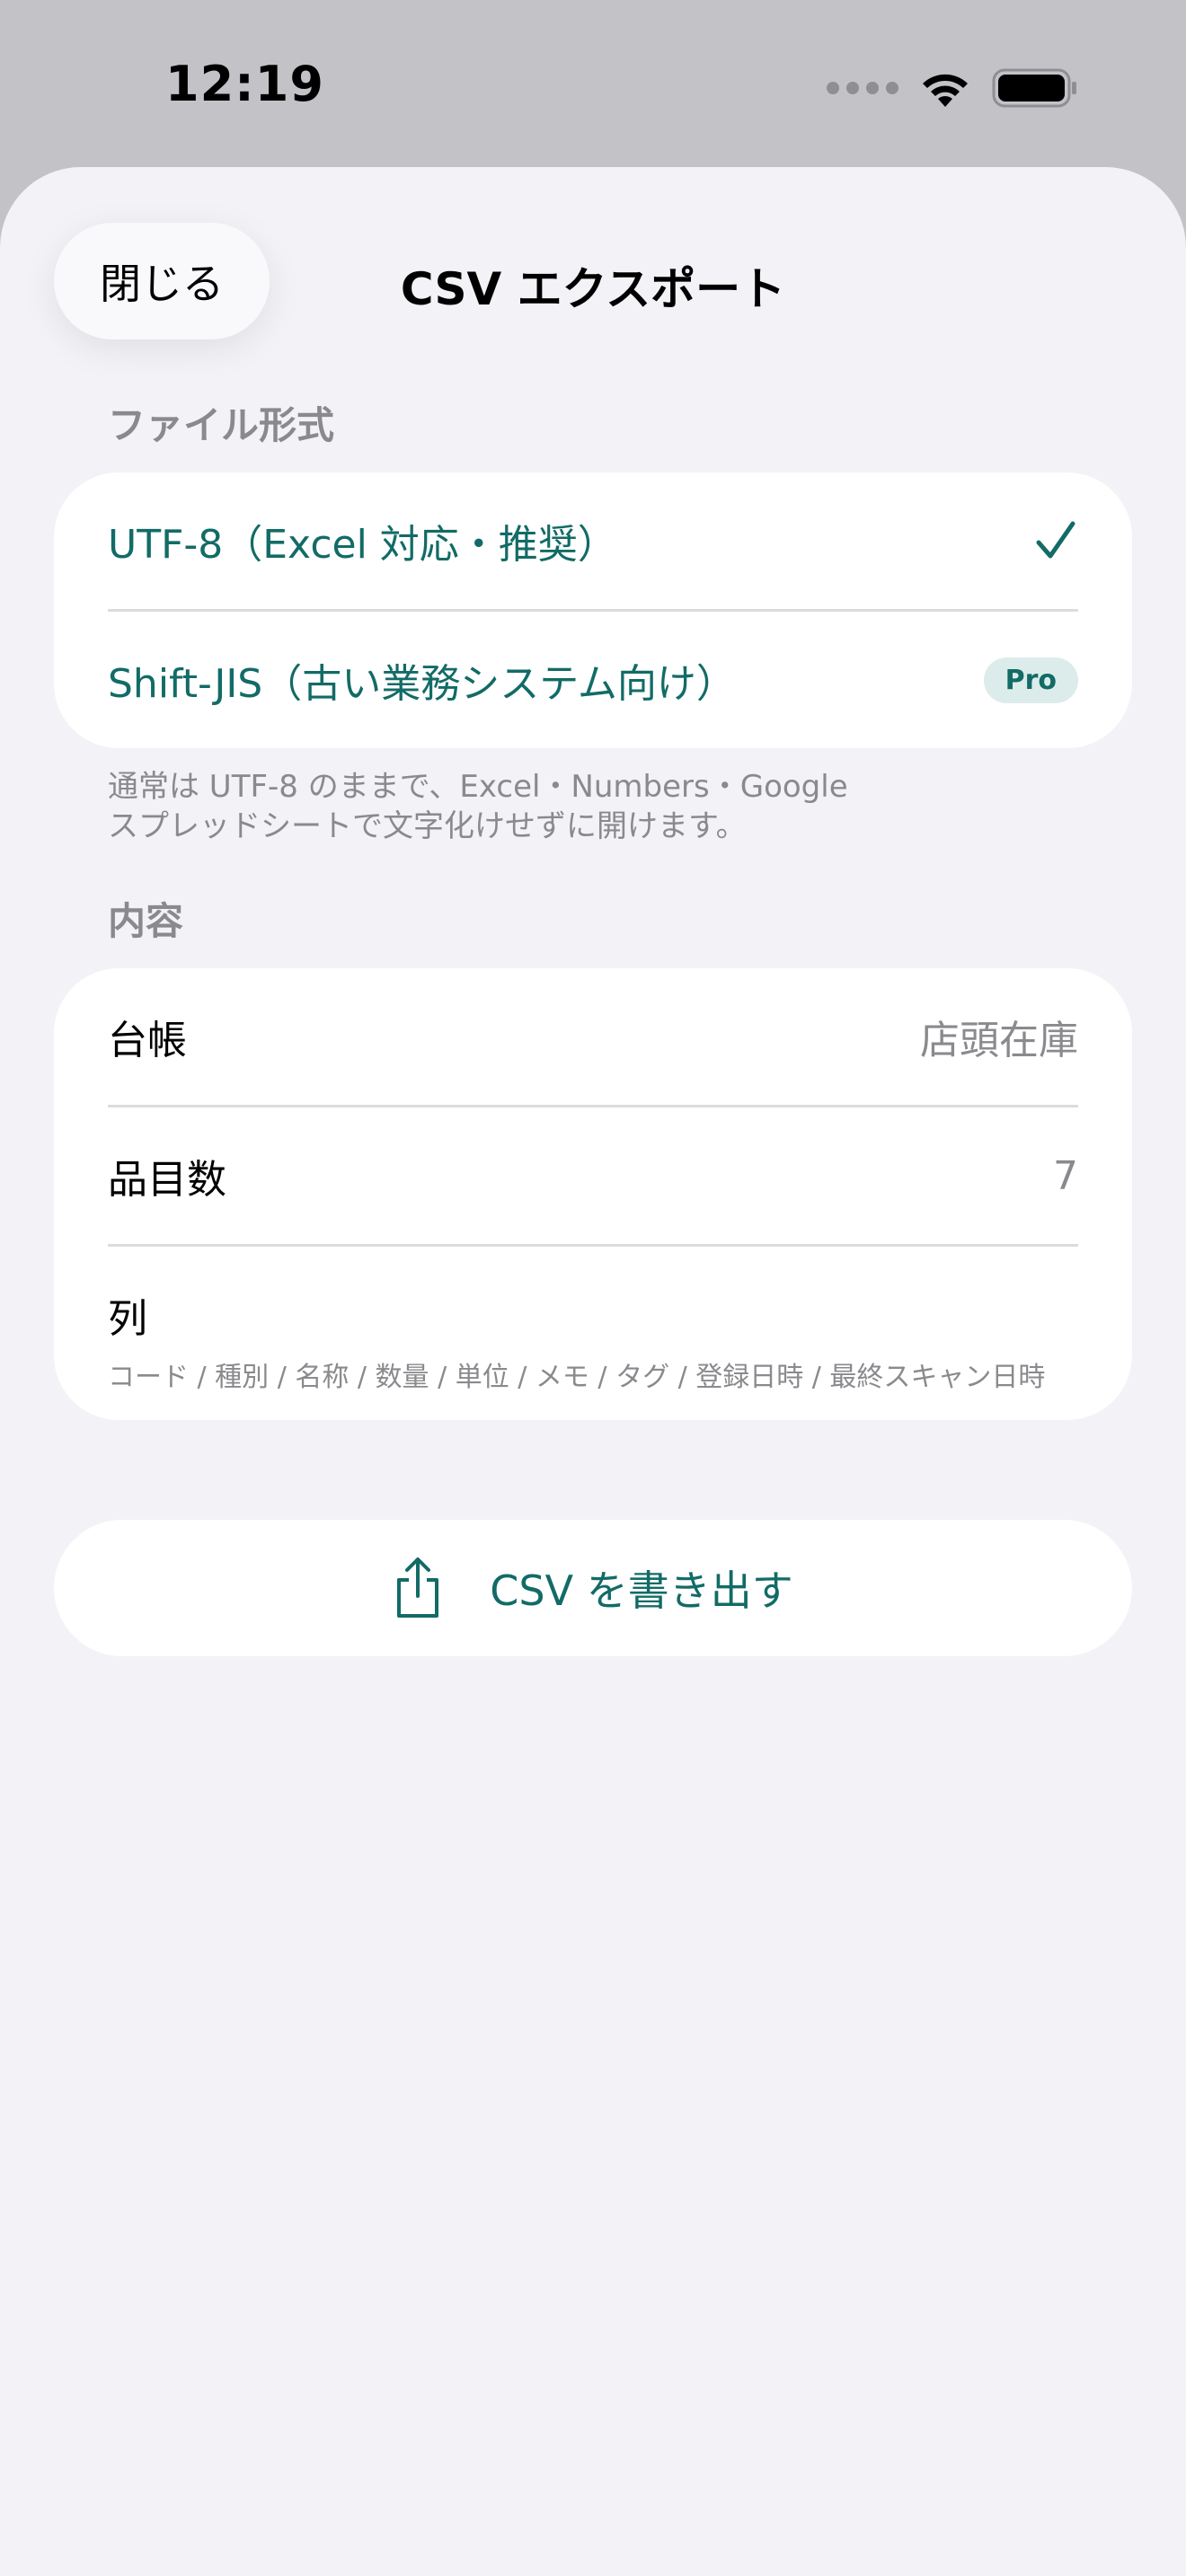 Image resolution: width=1186 pixels, height=2576 pixels. What do you see at coordinates (593, 289) in the screenshot?
I see `sheet-title: CSV エクスポート` at bounding box center [593, 289].